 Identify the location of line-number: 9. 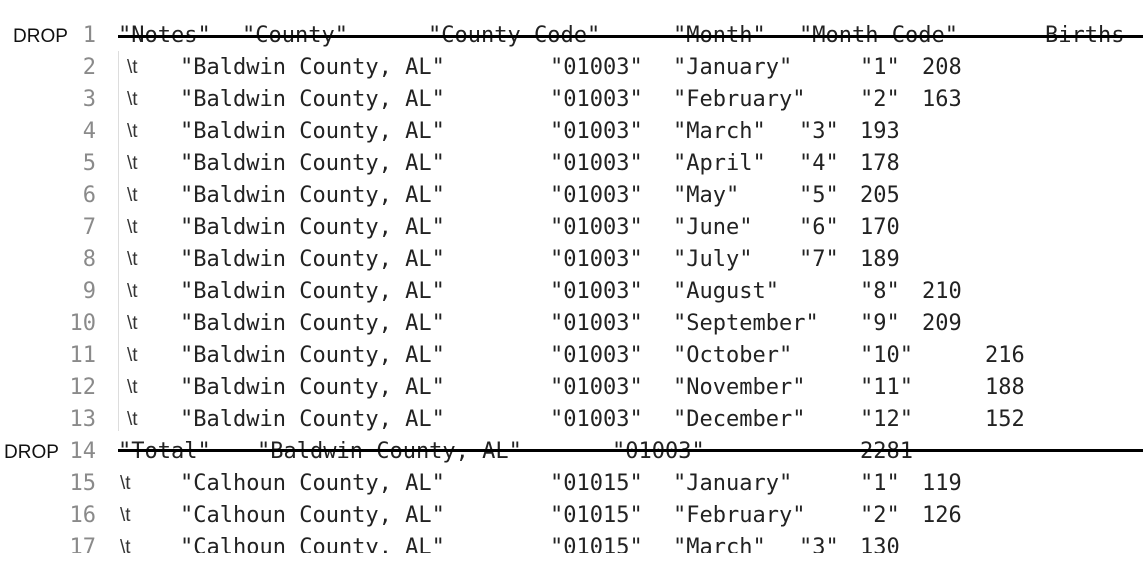
(89, 291).